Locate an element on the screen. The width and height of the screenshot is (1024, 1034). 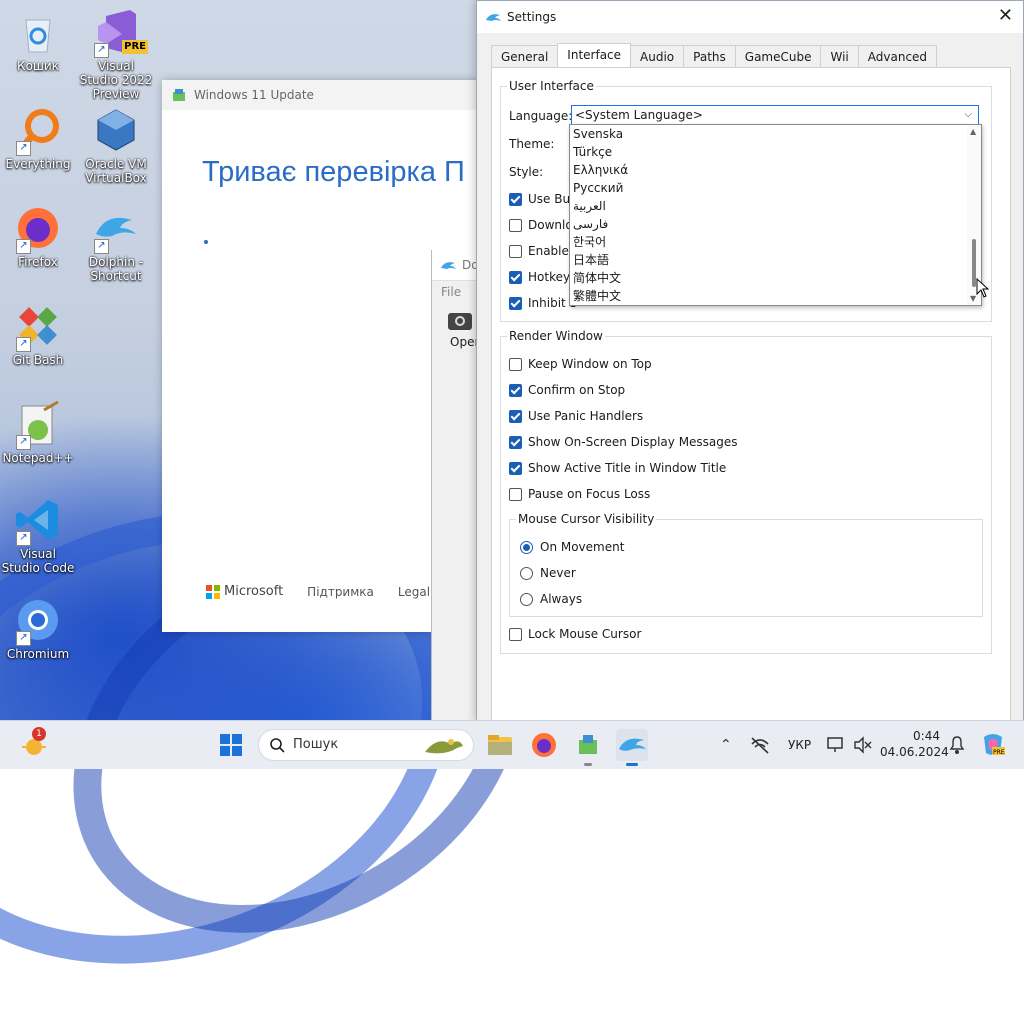
taskbar-firefox is located at coordinates (544, 745).